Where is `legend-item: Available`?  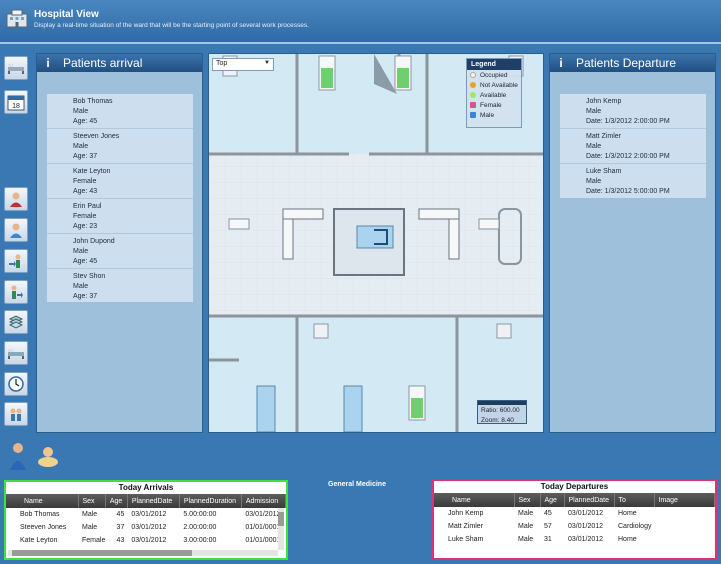
legend-item: Available is located at coordinates (494, 95).